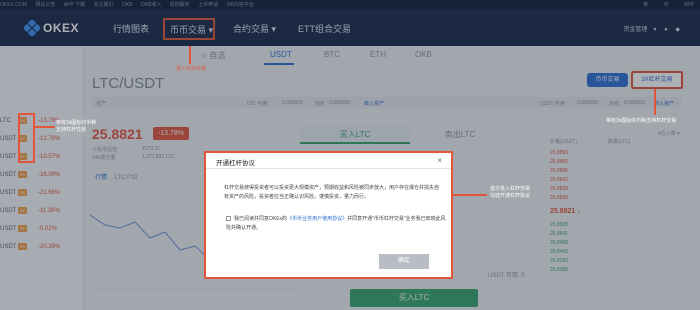  What do you see at coordinates (191, 69) in the screenshot?
I see `annotation-spot: 进入币币交易` at bounding box center [191, 69].